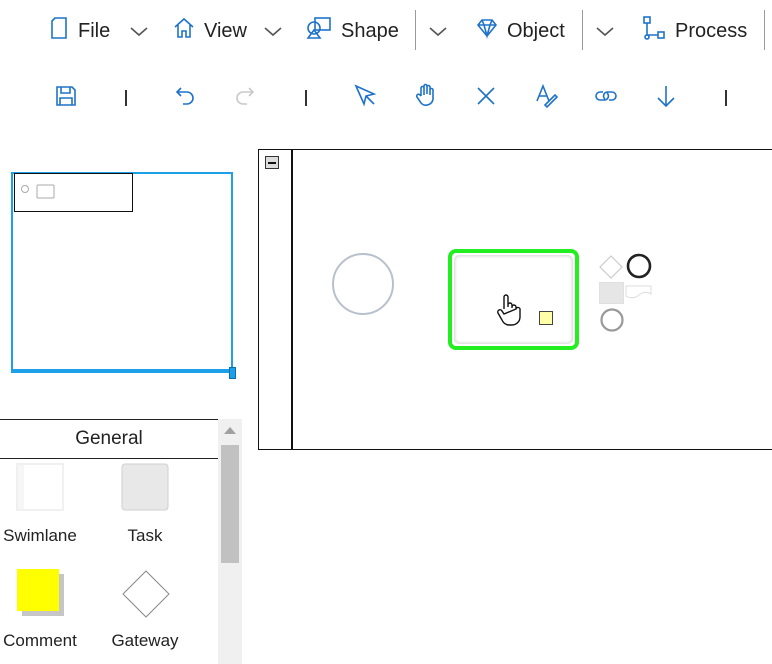 Image resolution: width=772 pixels, height=664 pixels. What do you see at coordinates (639, 293) in the screenshot?
I see `append-annotation-icon` at bounding box center [639, 293].